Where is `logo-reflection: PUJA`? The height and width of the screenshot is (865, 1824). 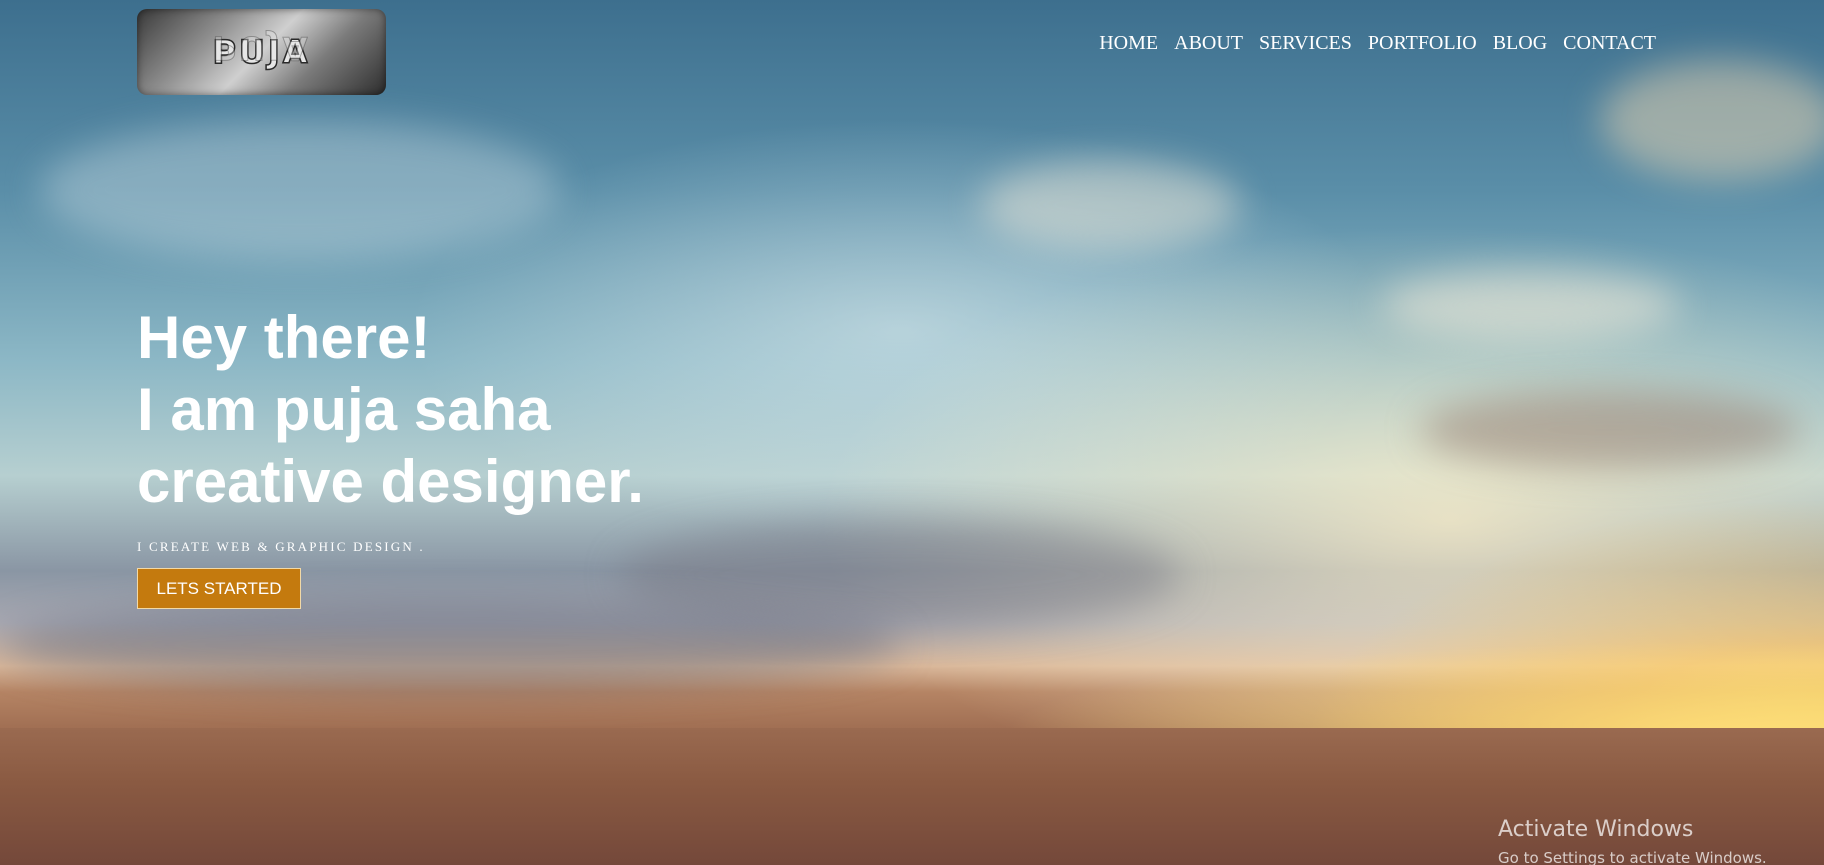
logo-reflection: PUJA is located at coordinates (261, 48).